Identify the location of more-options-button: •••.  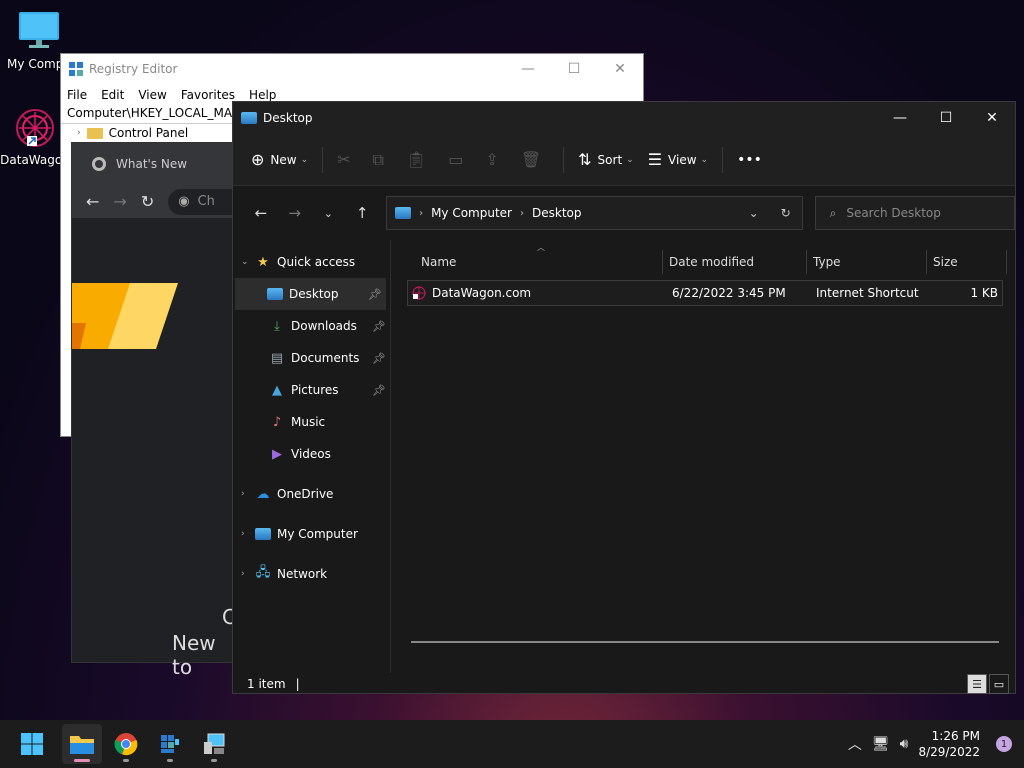
(749, 160).